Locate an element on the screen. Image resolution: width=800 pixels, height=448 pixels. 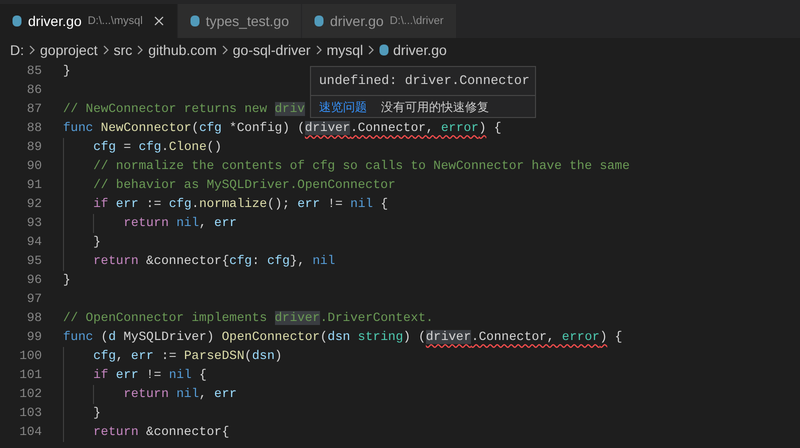
close-icon is located at coordinates (158, 21).